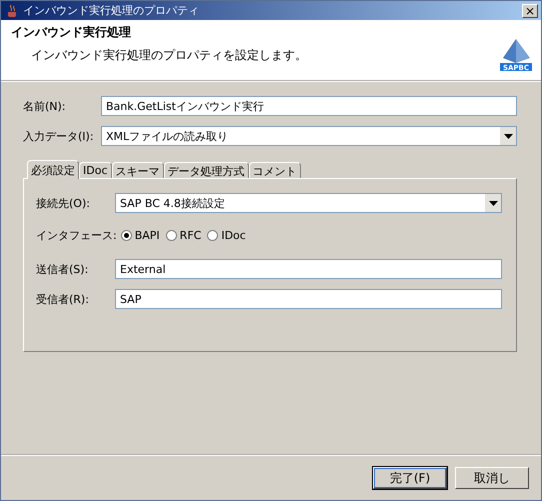 Image resolution: width=542 pixels, height=501 pixels. I want to click on tab: 必須設定, so click(53, 169).